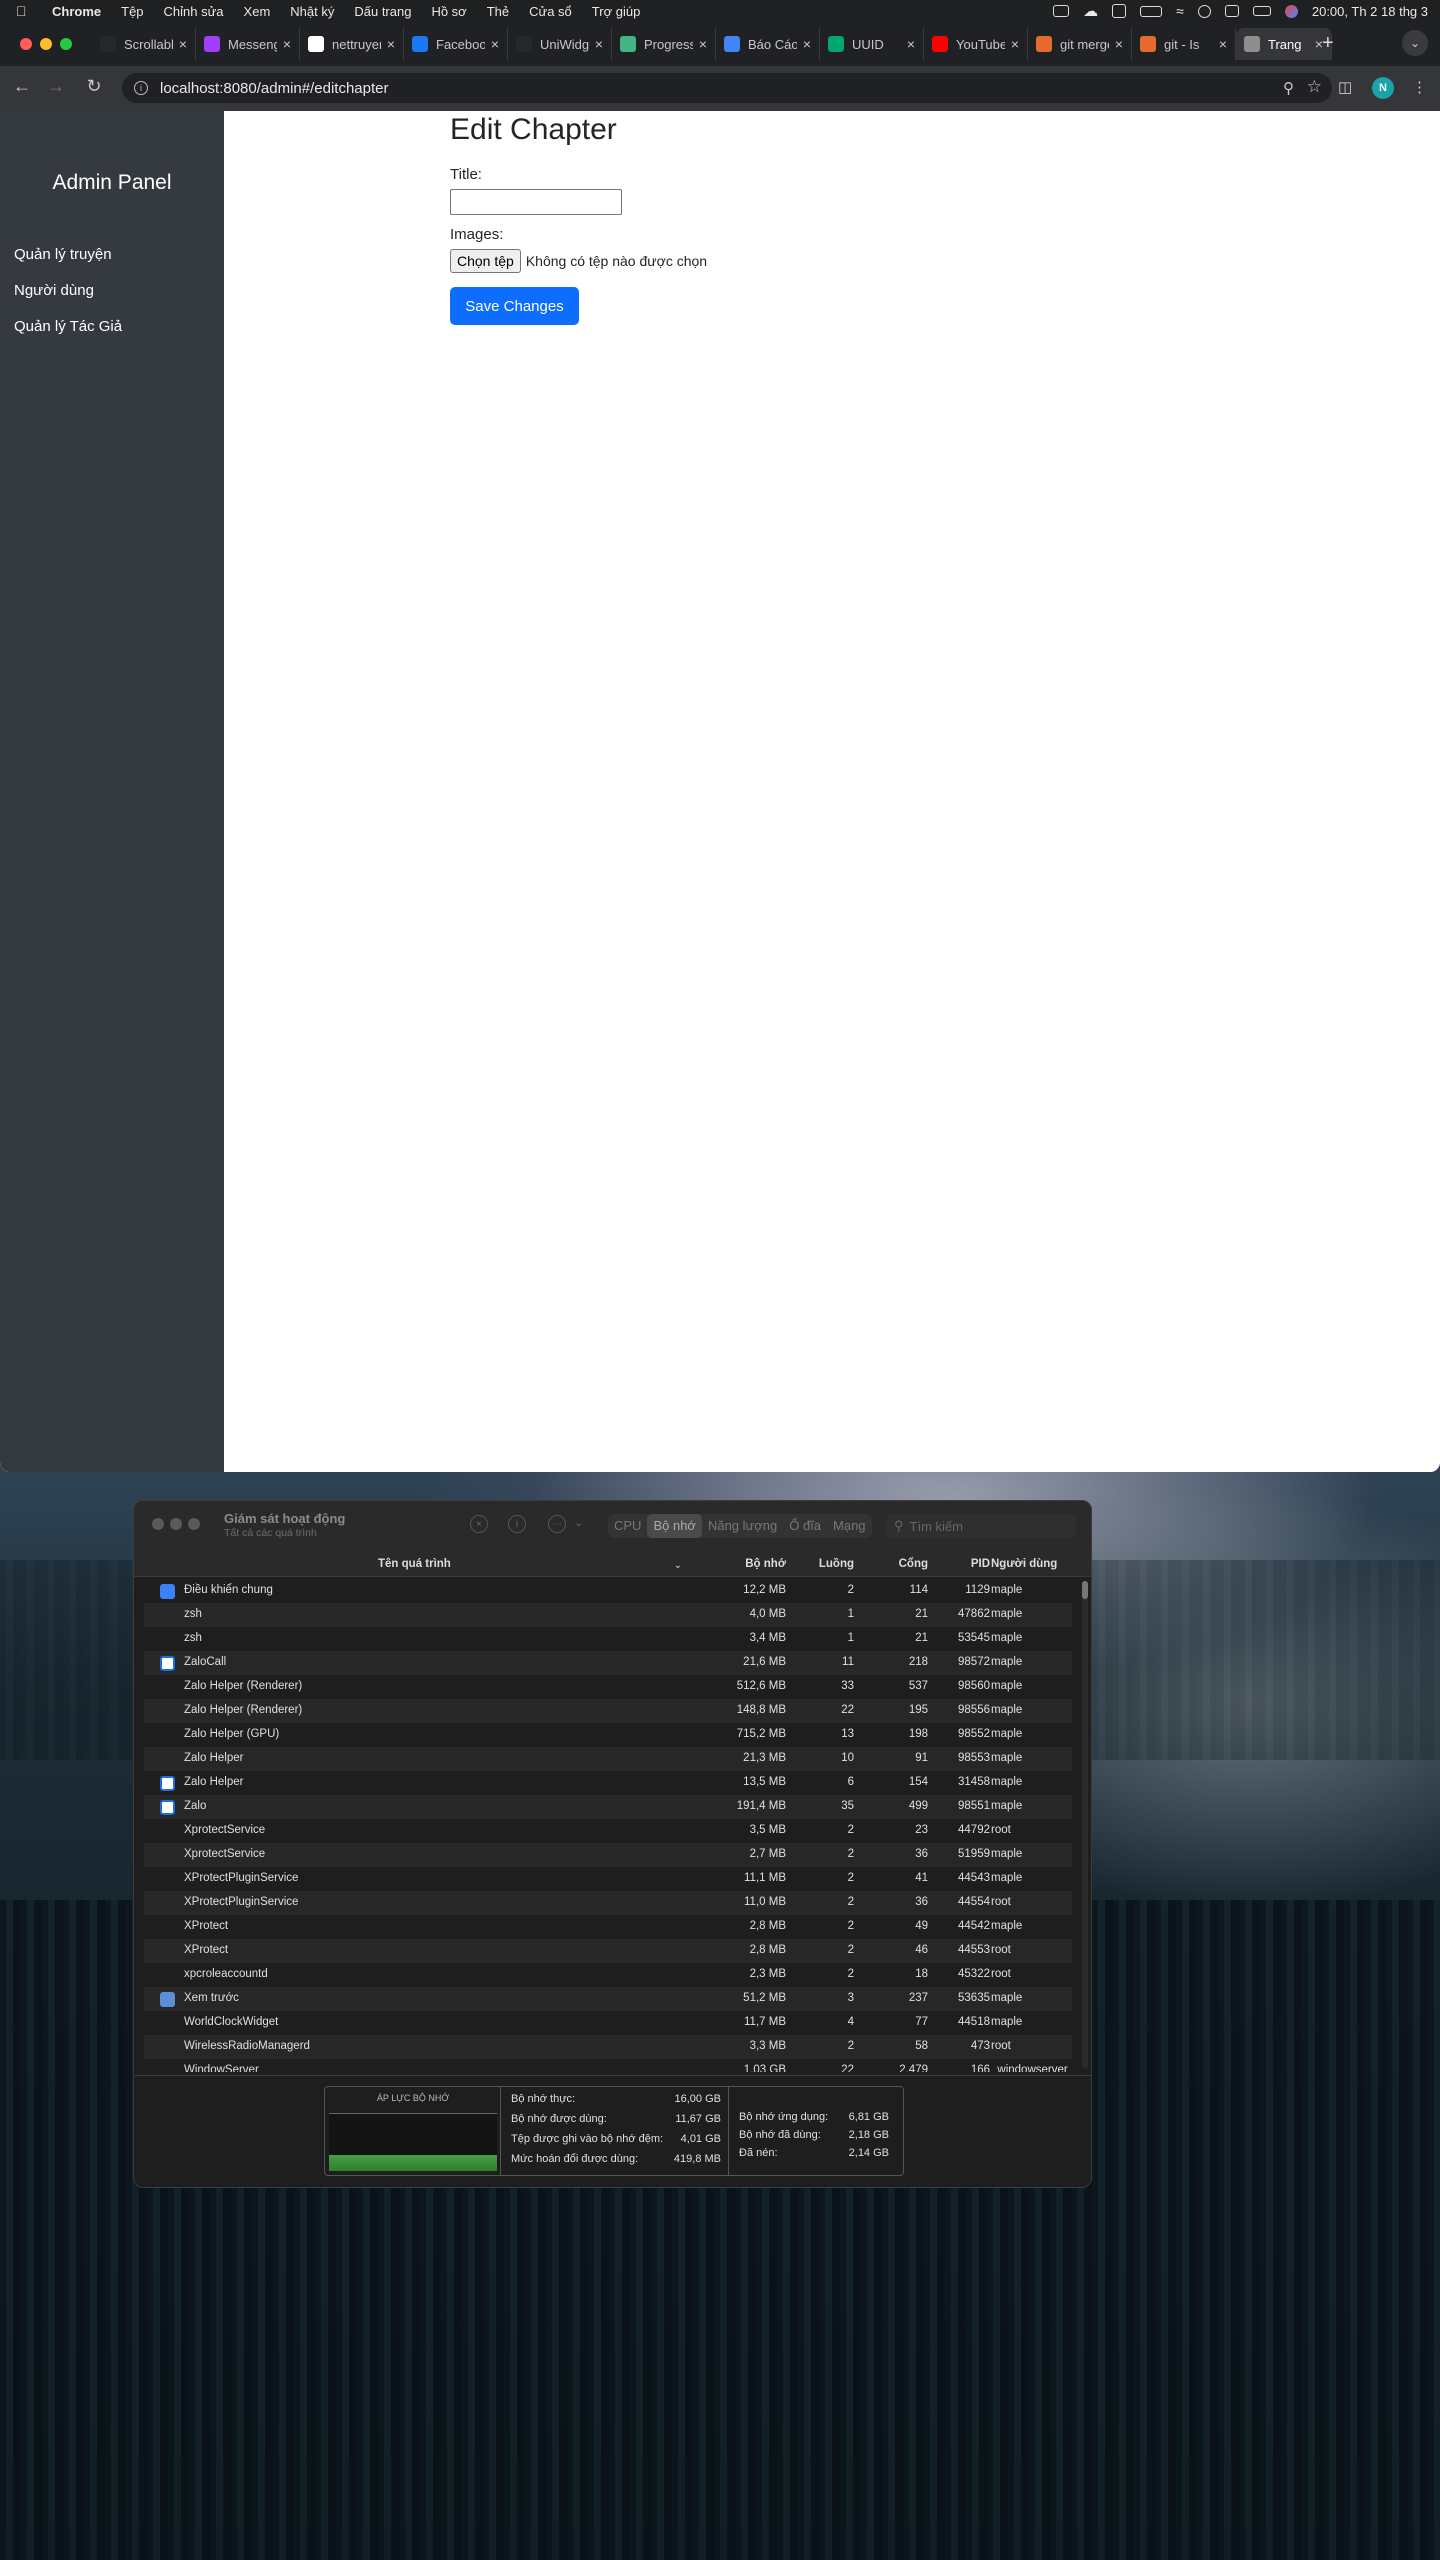  What do you see at coordinates (608, 1735) in the screenshot?
I see `table-row: Zalo Helper (GPU) 715,2 MB 13 198 98552 maple` at bounding box center [608, 1735].